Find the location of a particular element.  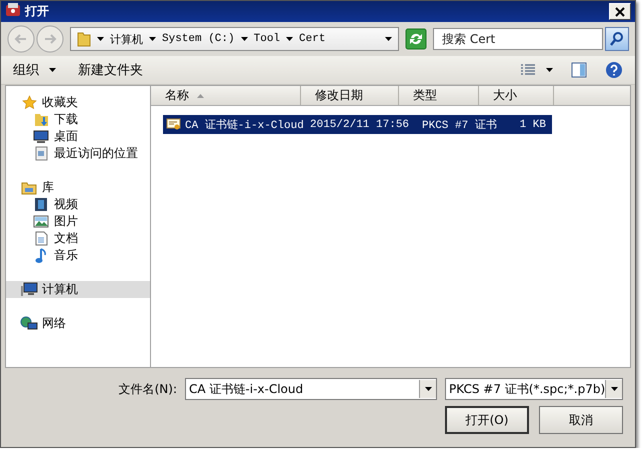

column-header: 类型 is located at coordinates (439, 95).